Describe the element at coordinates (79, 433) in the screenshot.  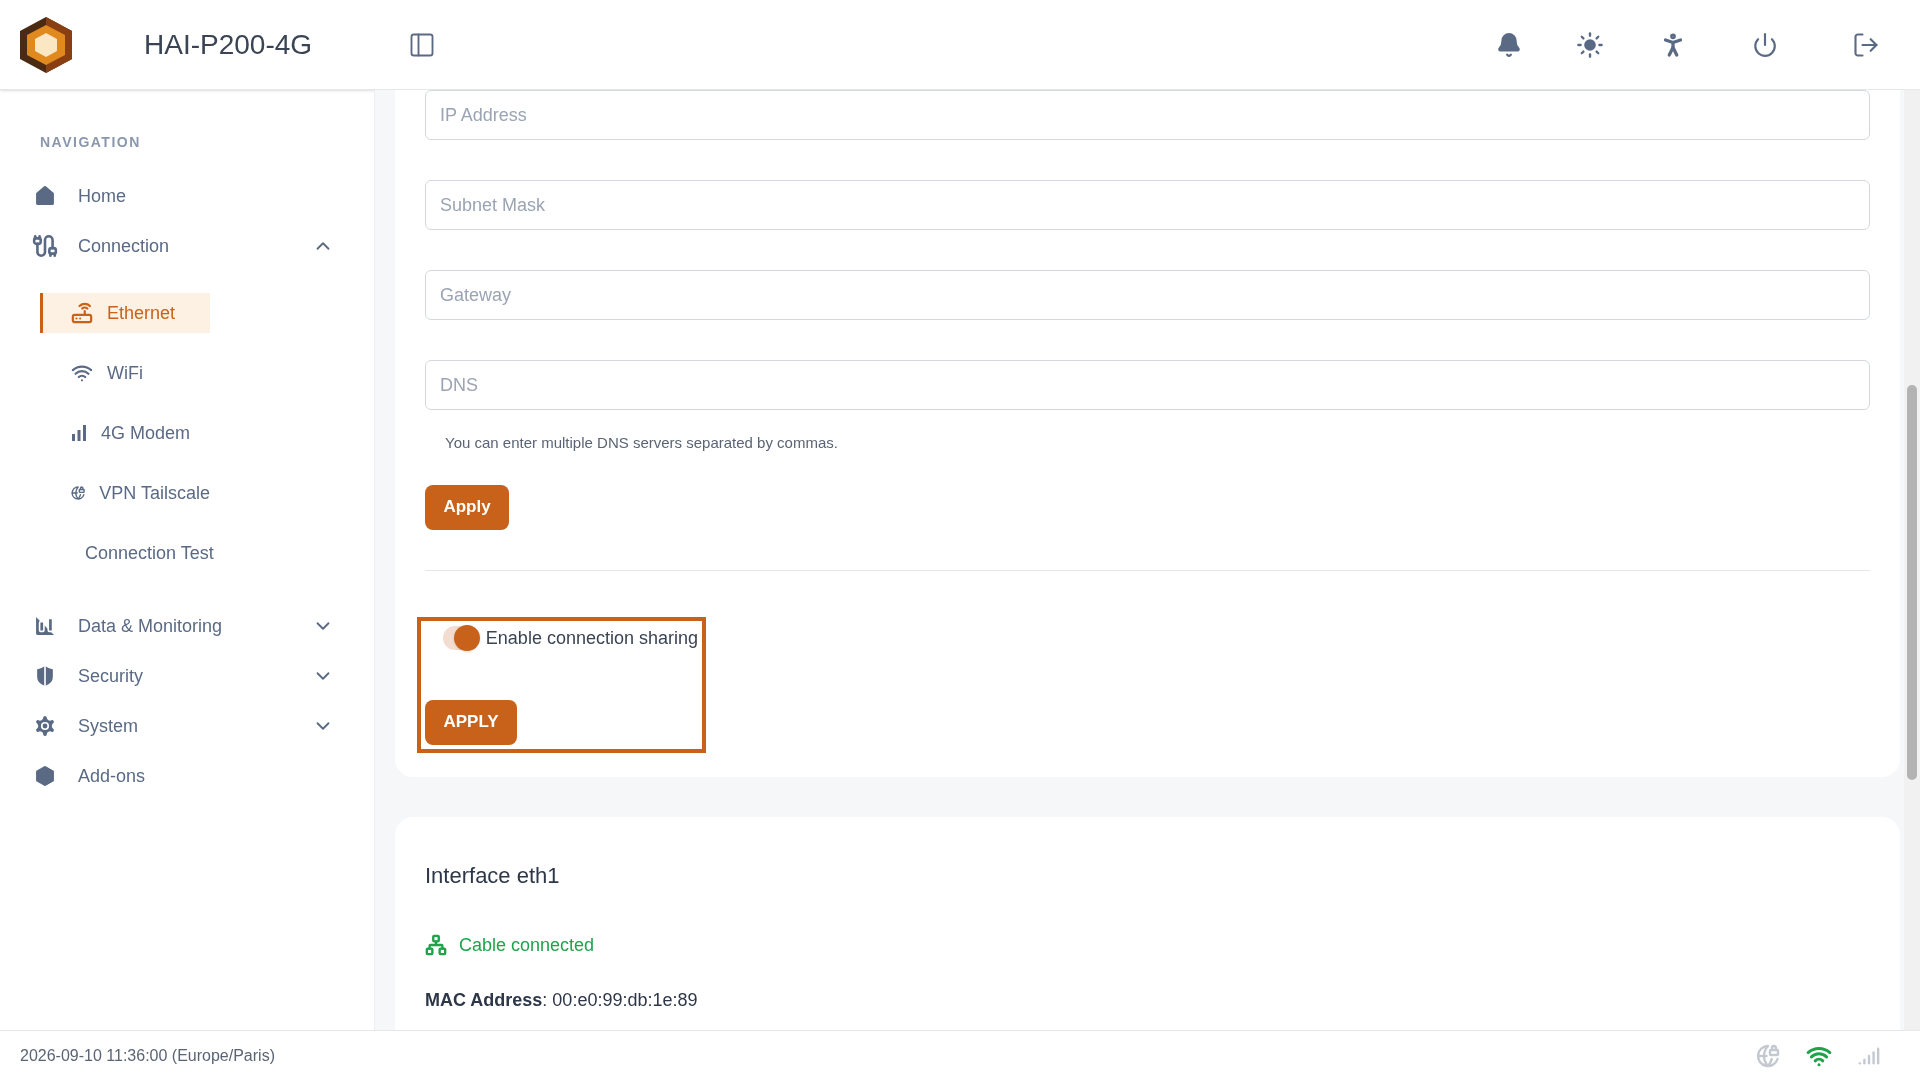
I see `signal-icon` at that location.